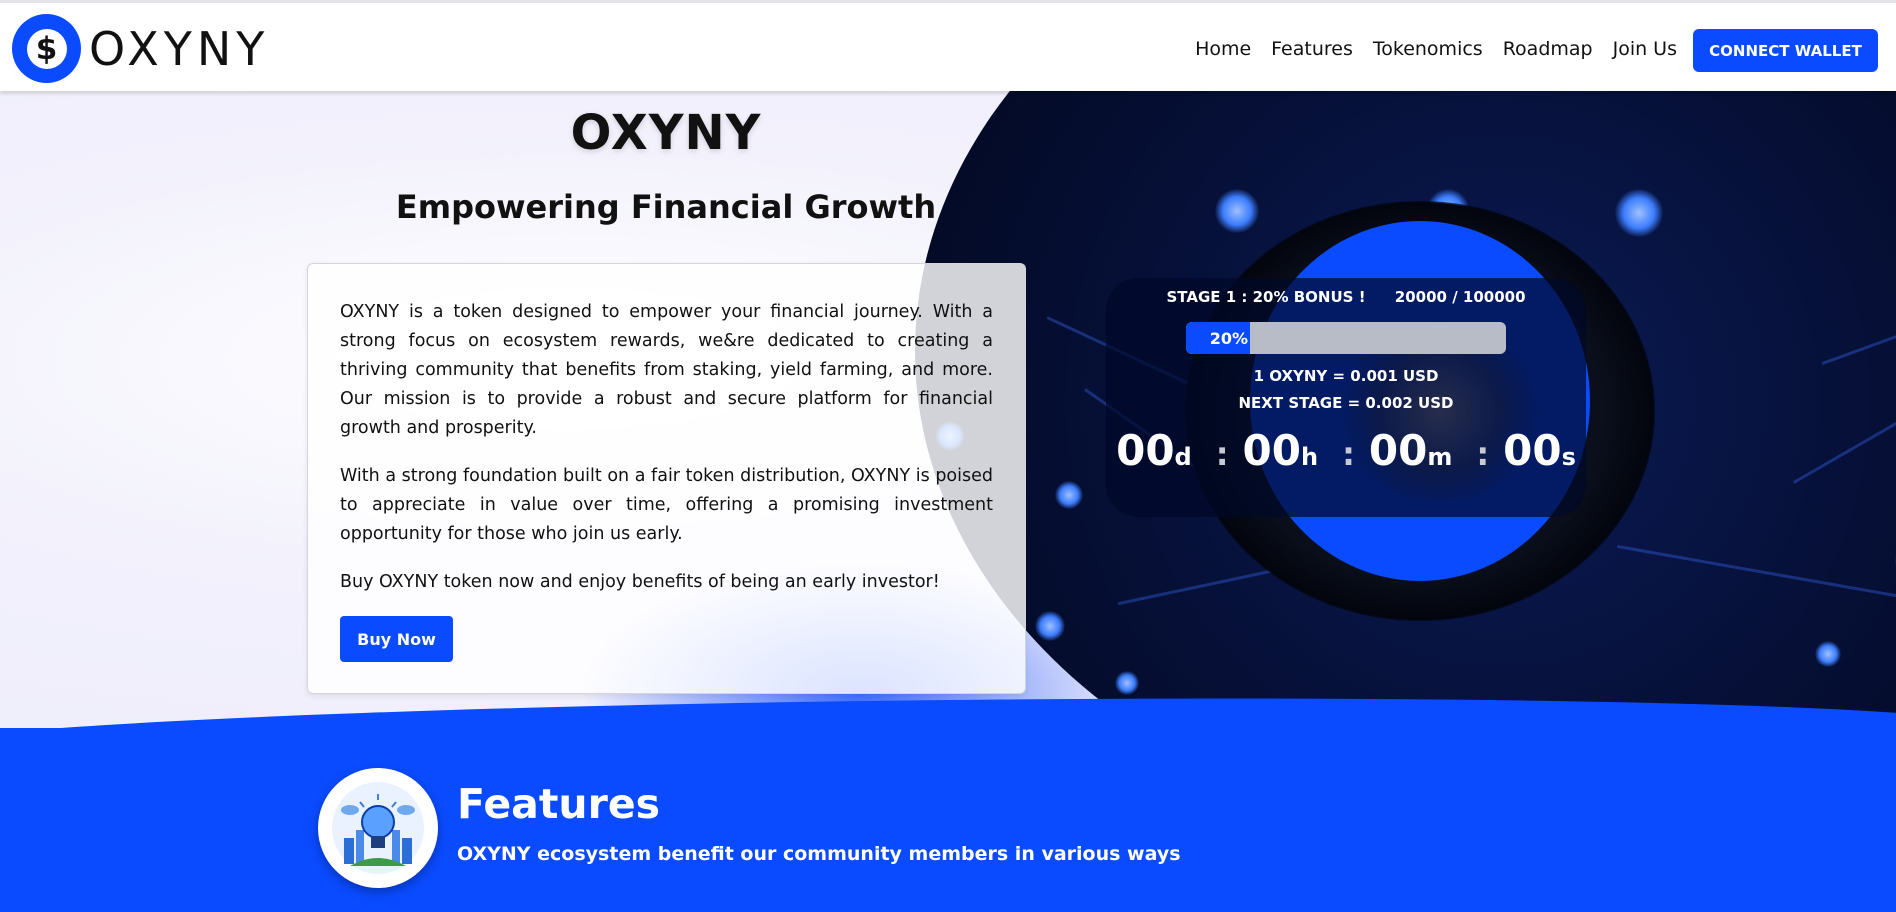 Image resolution: width=1896 pixels, height=912 pixels. Describe the element at coordinates (1440, 457) in the screenshot. I see `countdown-minutes-unit: m` at that location.